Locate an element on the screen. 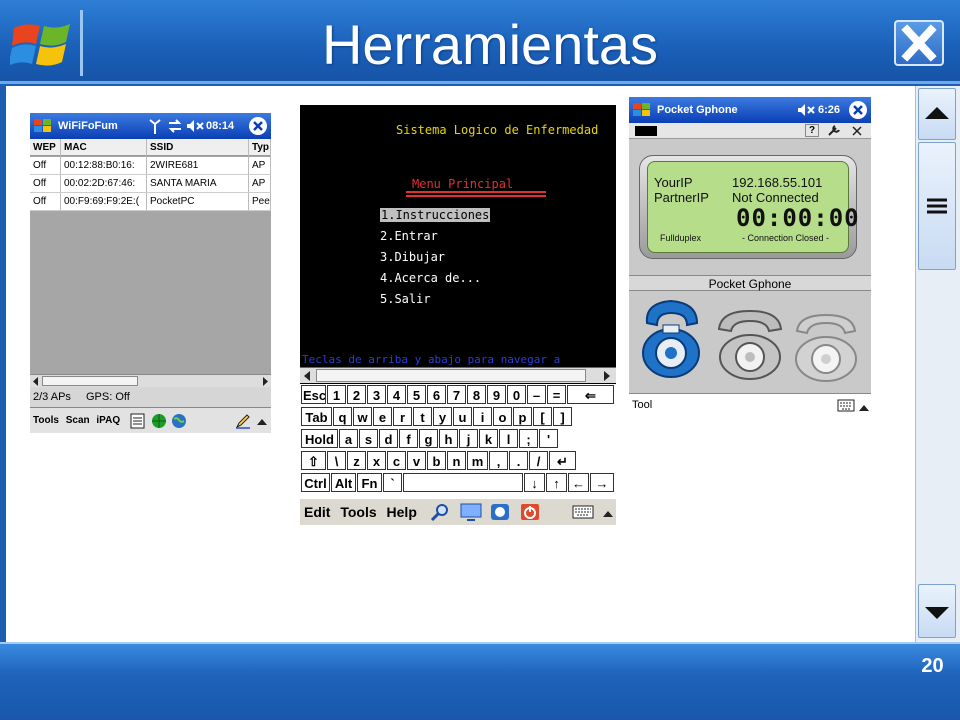  key-esc: Esc is located at coordinates (313, 394).